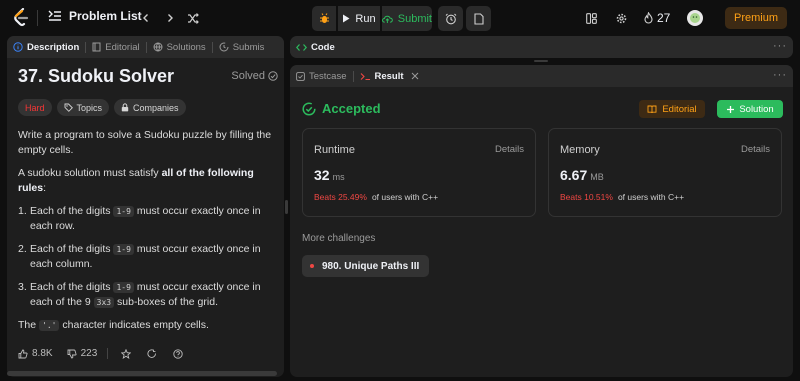 Image resolution: width=800 pixels, height=381 pixels. I want to click on help-button, so click(178, 353).